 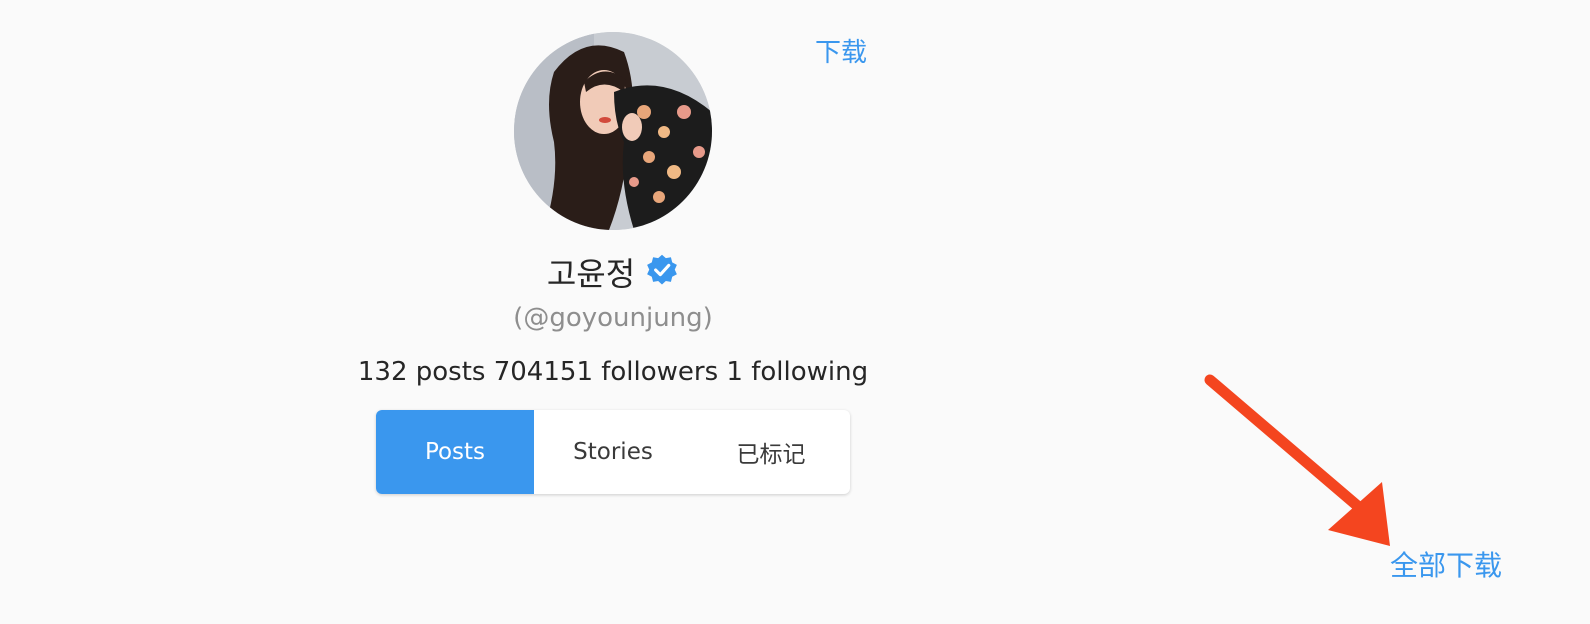 I want to click on name-row: 고윤정, so click(x=613, y=274).